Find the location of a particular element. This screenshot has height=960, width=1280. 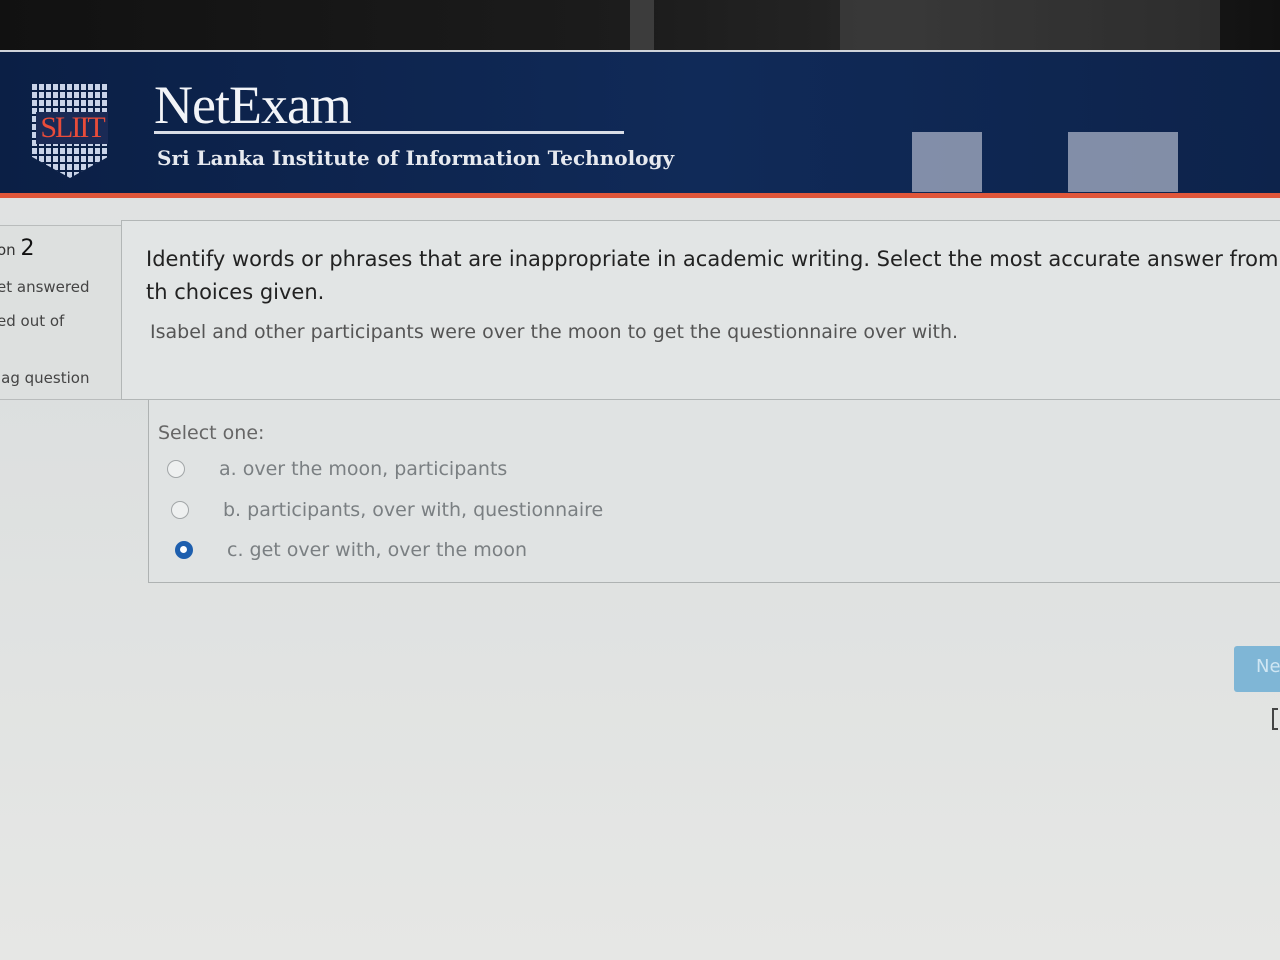

answer-status: et answered is located at coordinates (45, 287).